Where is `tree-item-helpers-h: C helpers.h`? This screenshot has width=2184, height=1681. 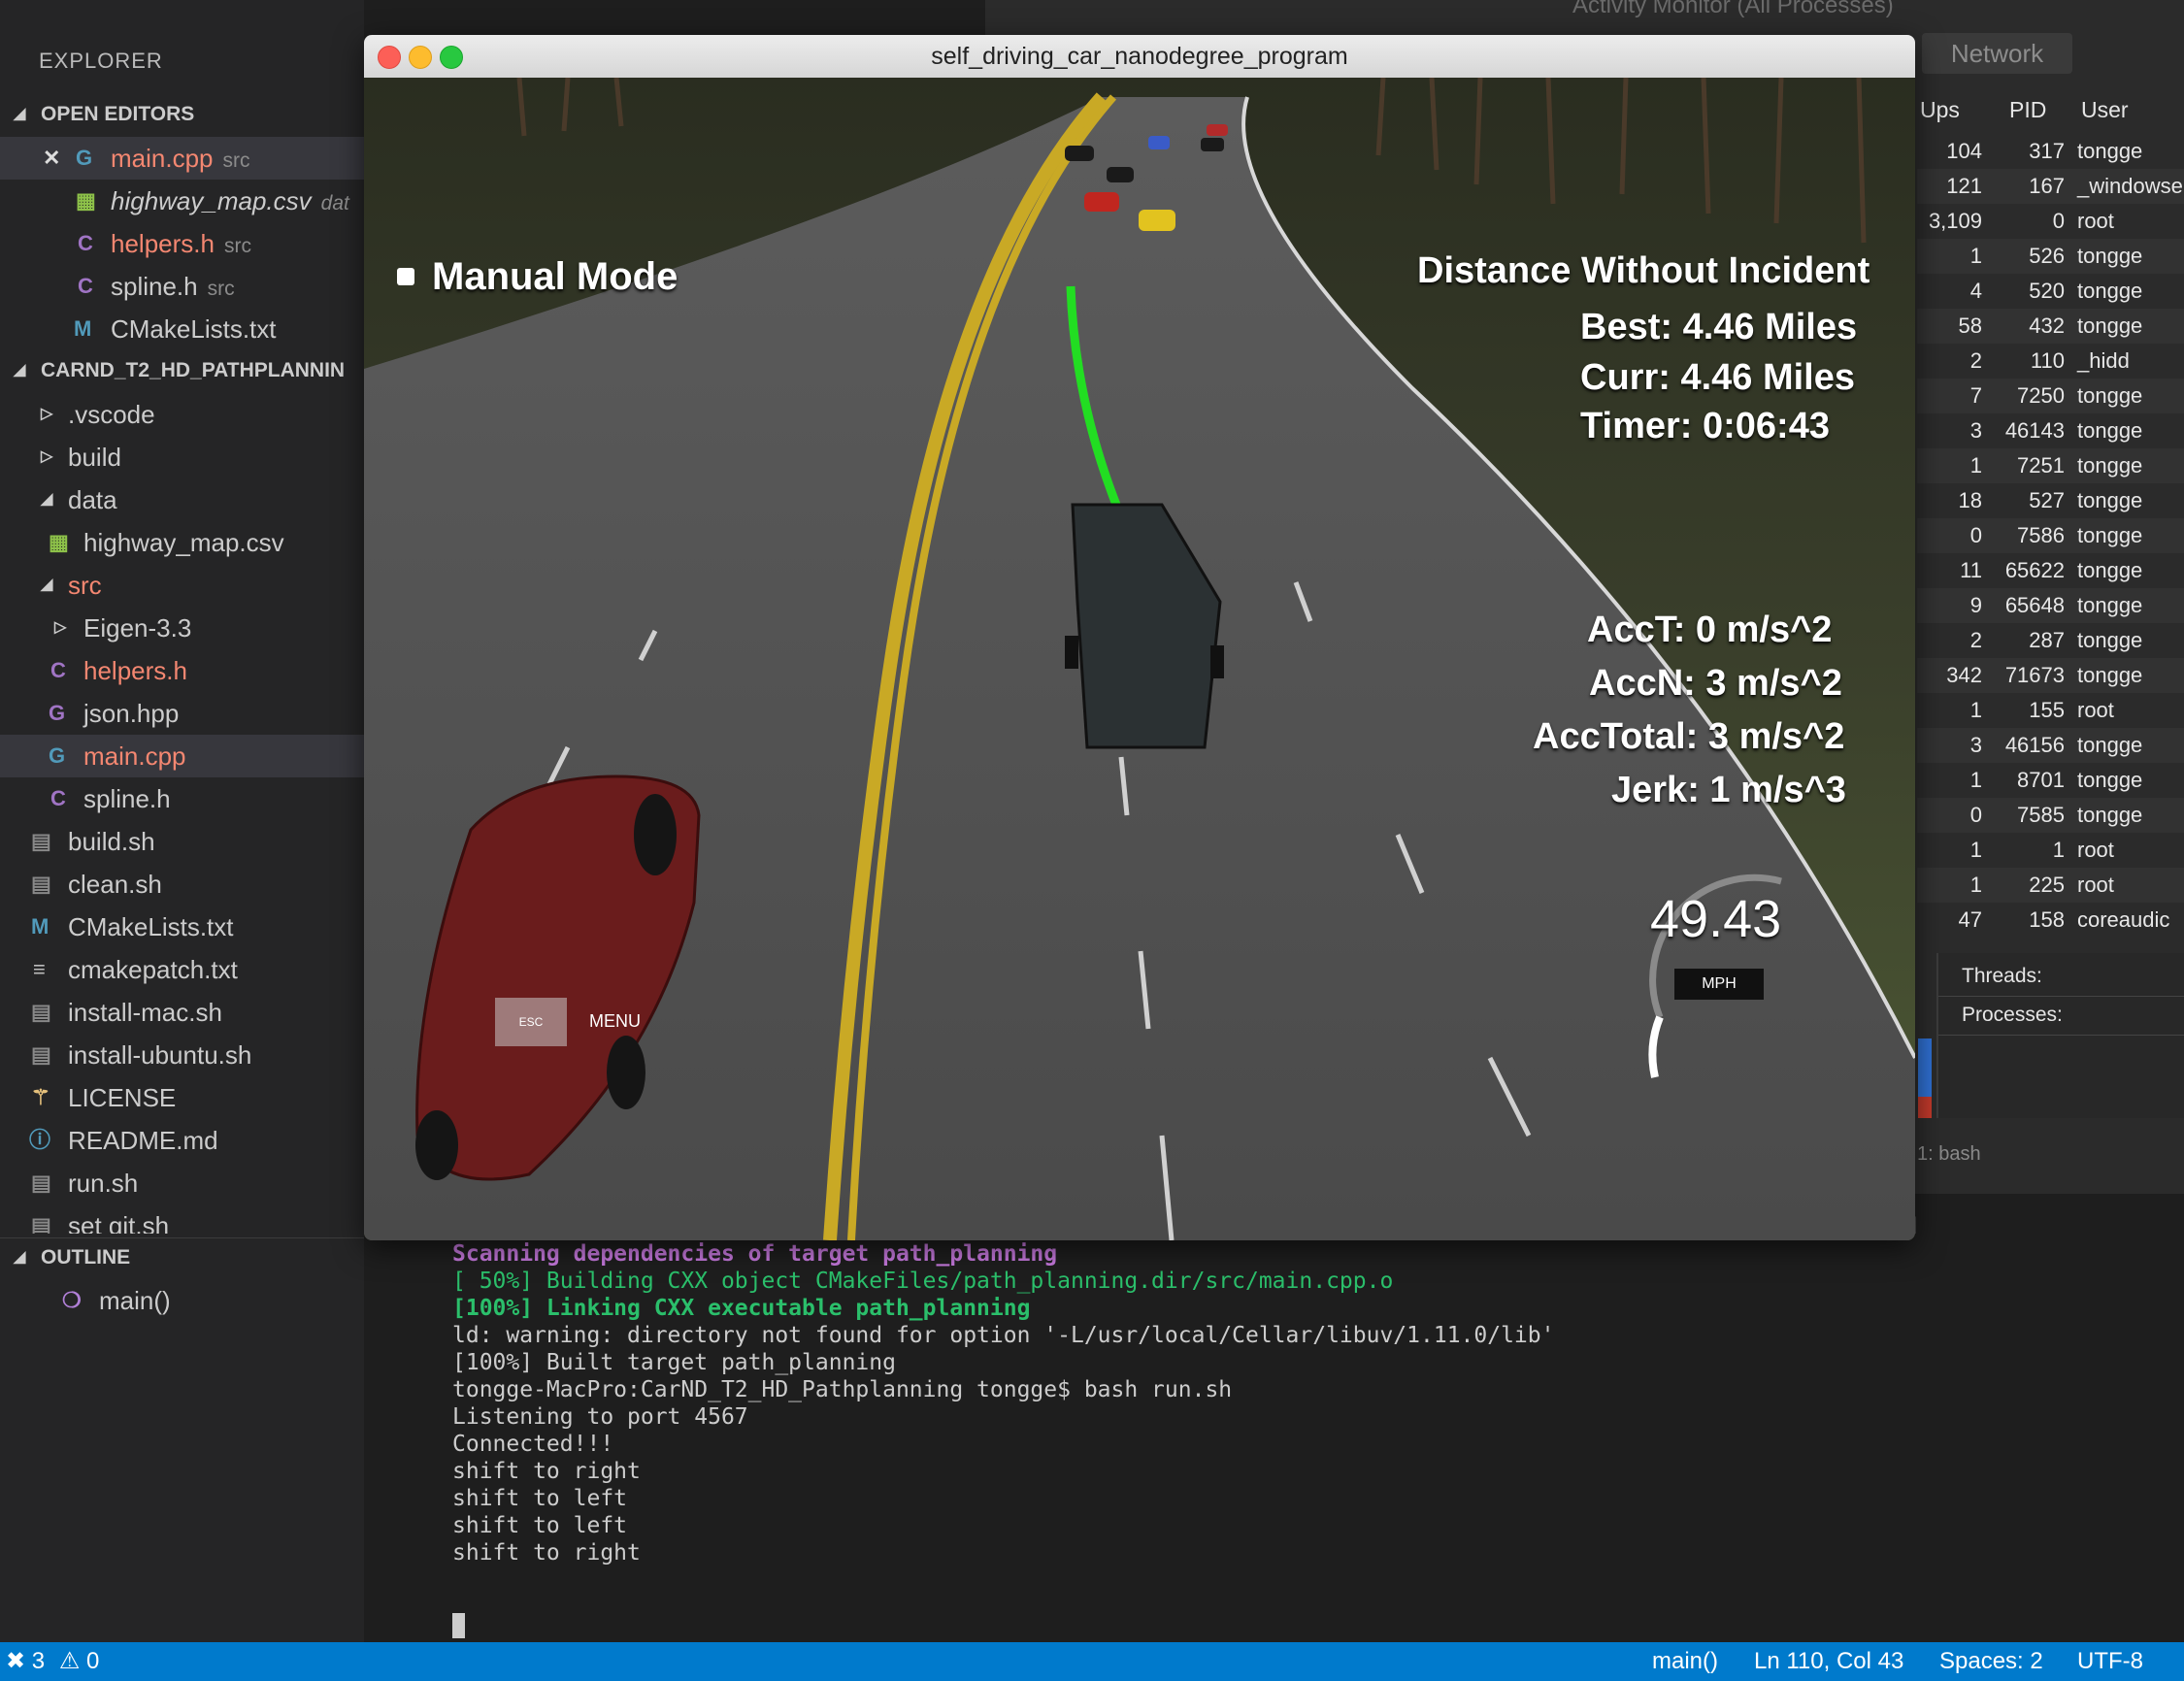 tree-item-helpers-h: C helpers.h is located at coordinates (182, 671).